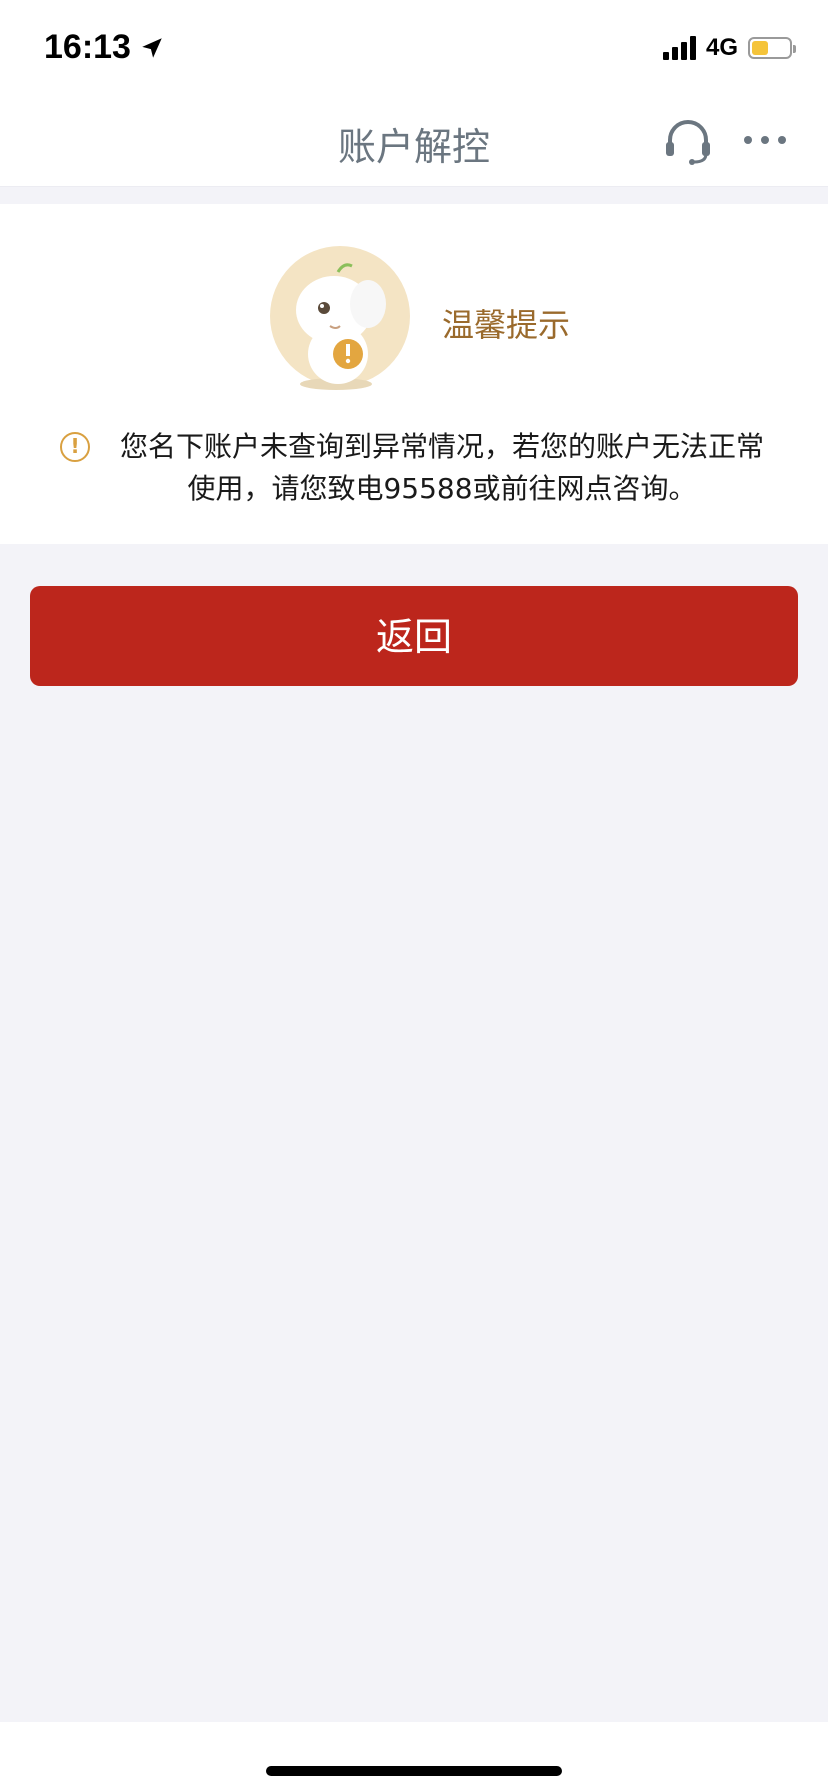  What do you see at coordinates (506, 325) in the screenshot?
I see `notice-heading: 温馨提示` at bounding box center [506, 325].